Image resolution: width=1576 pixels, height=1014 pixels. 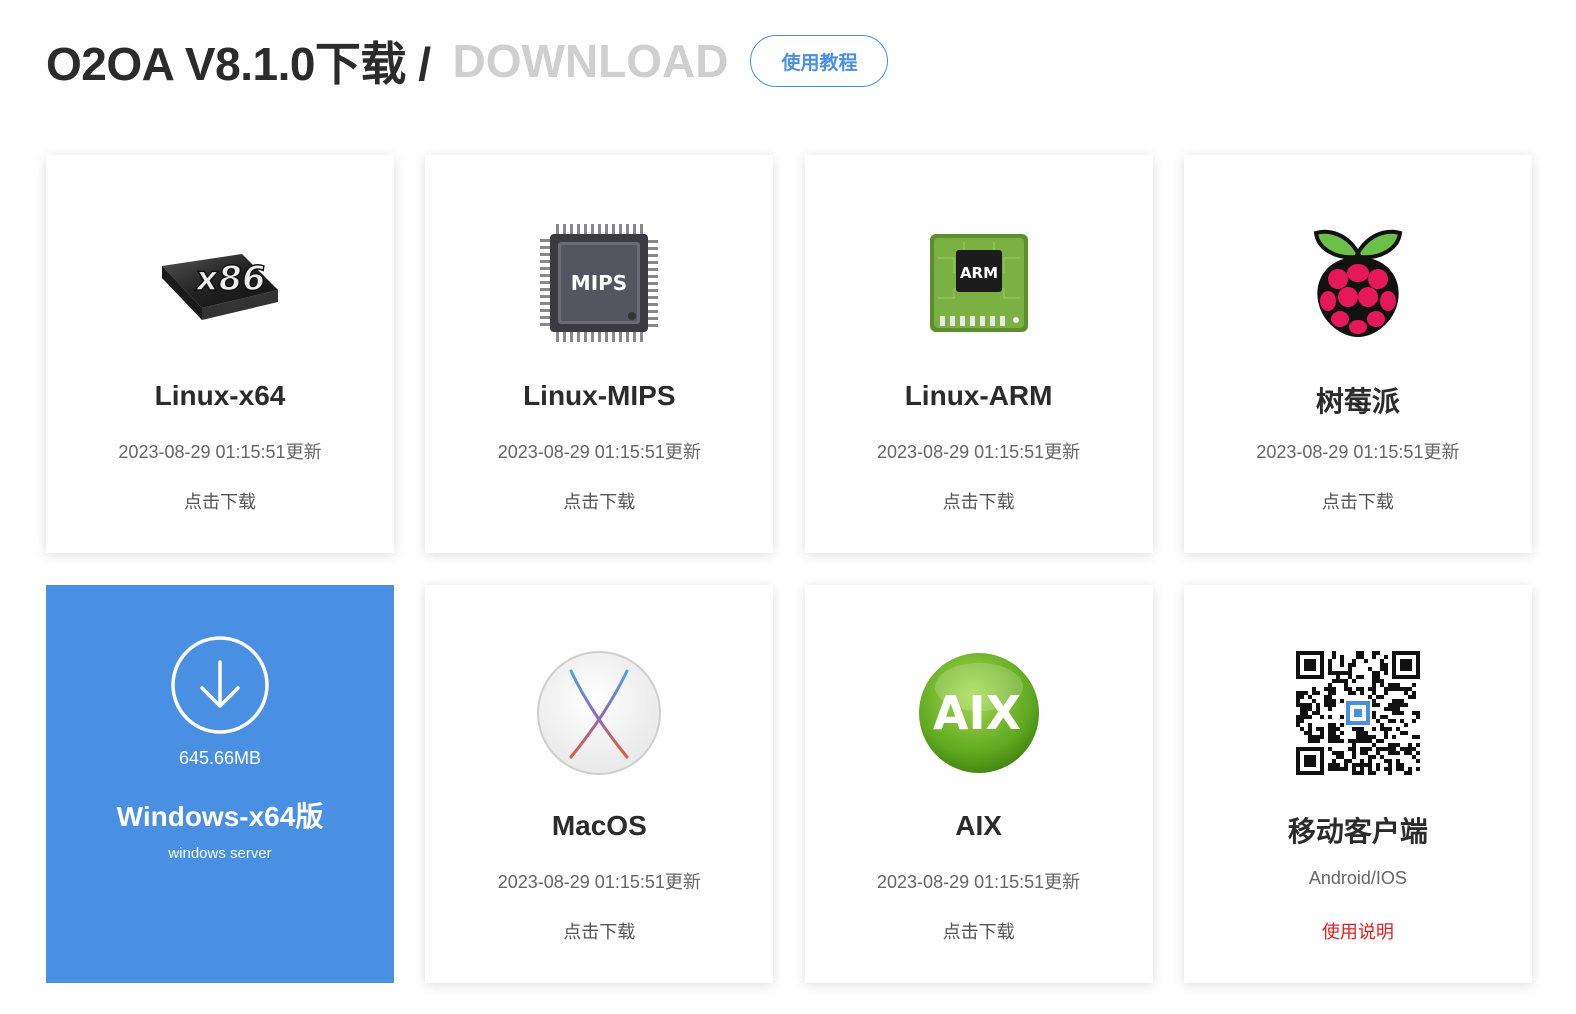 What do you see at coordinates (1358, 283) in the screenshot?
I see `raspberry-pi-icon` at bounding box center [1358, 283].